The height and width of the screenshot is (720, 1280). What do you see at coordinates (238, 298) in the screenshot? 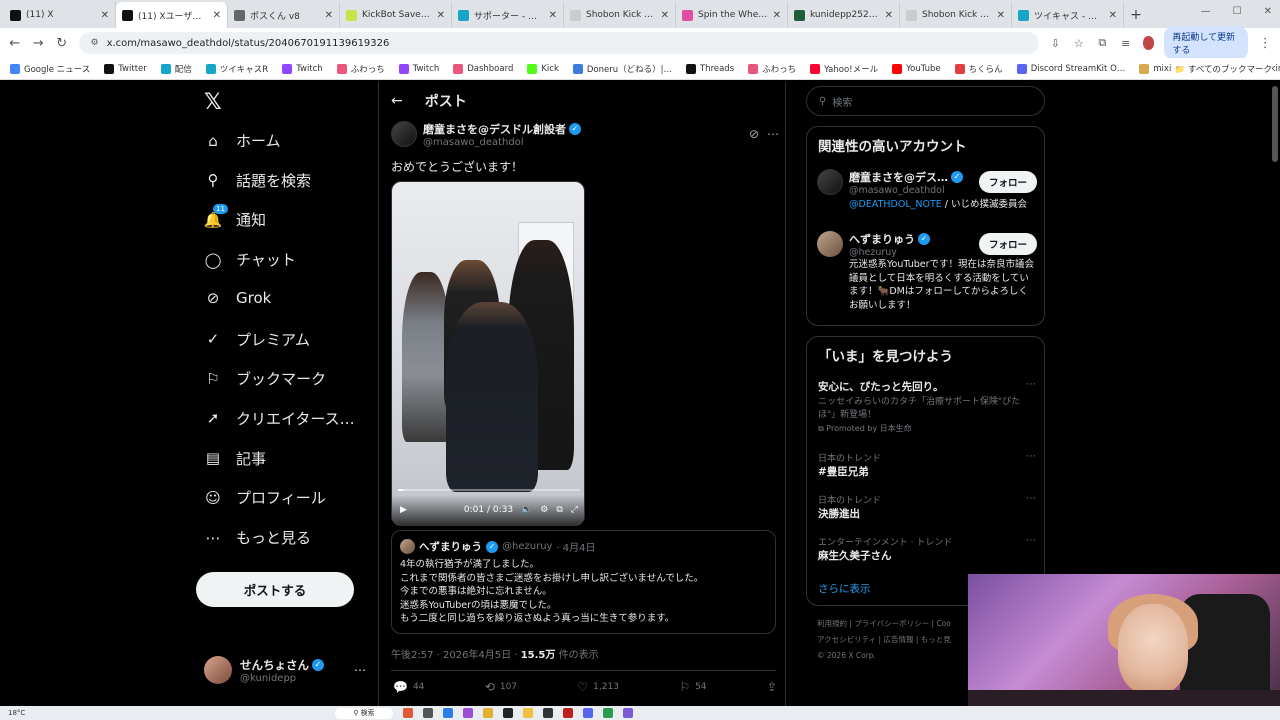
I see `nav-item: ⊘ Grok` at bounding box center [238, 298].